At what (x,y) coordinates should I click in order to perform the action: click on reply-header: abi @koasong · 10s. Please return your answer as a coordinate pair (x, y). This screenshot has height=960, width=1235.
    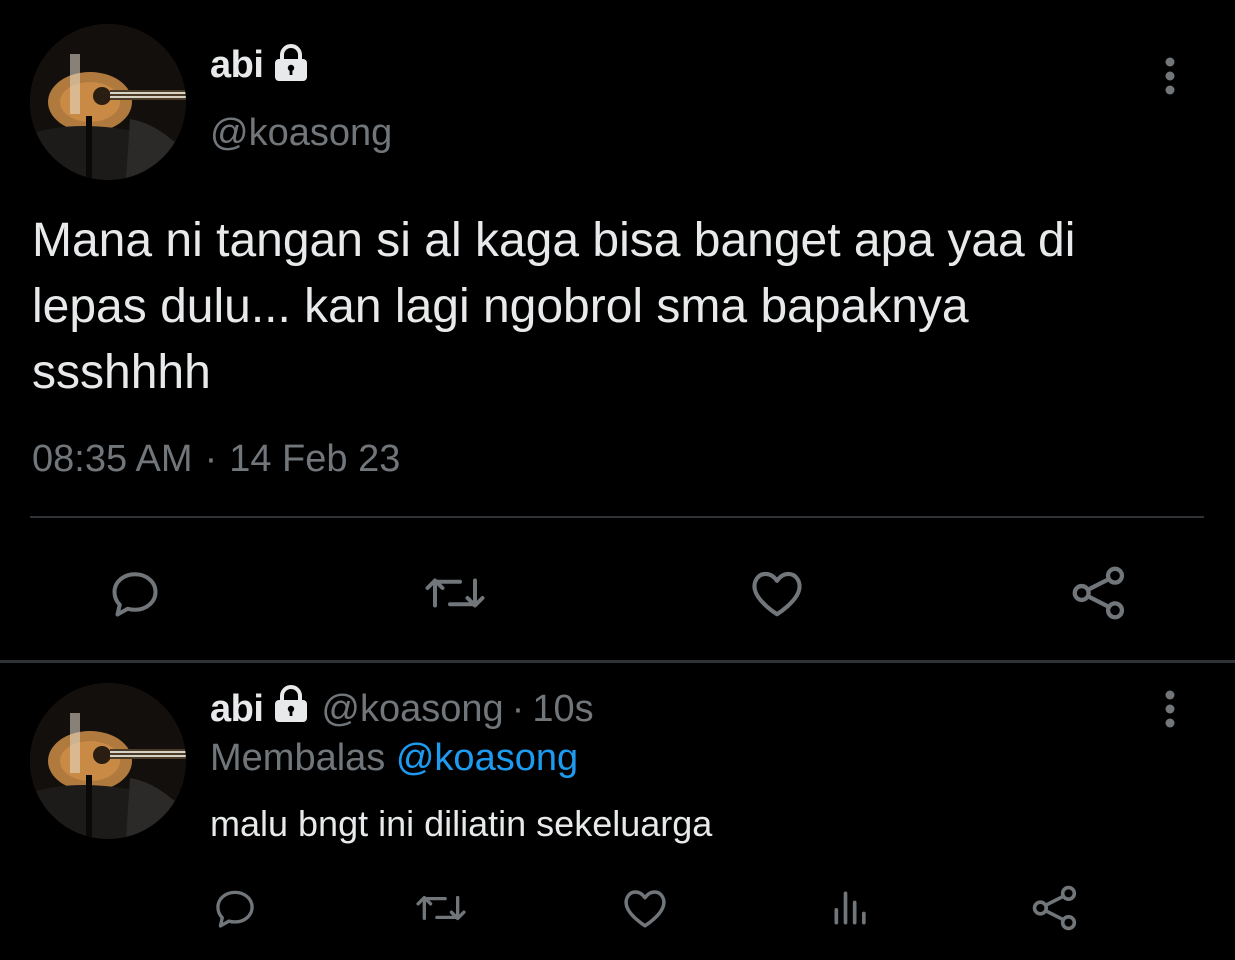
    Looking at the image, I should click on (402, 709).